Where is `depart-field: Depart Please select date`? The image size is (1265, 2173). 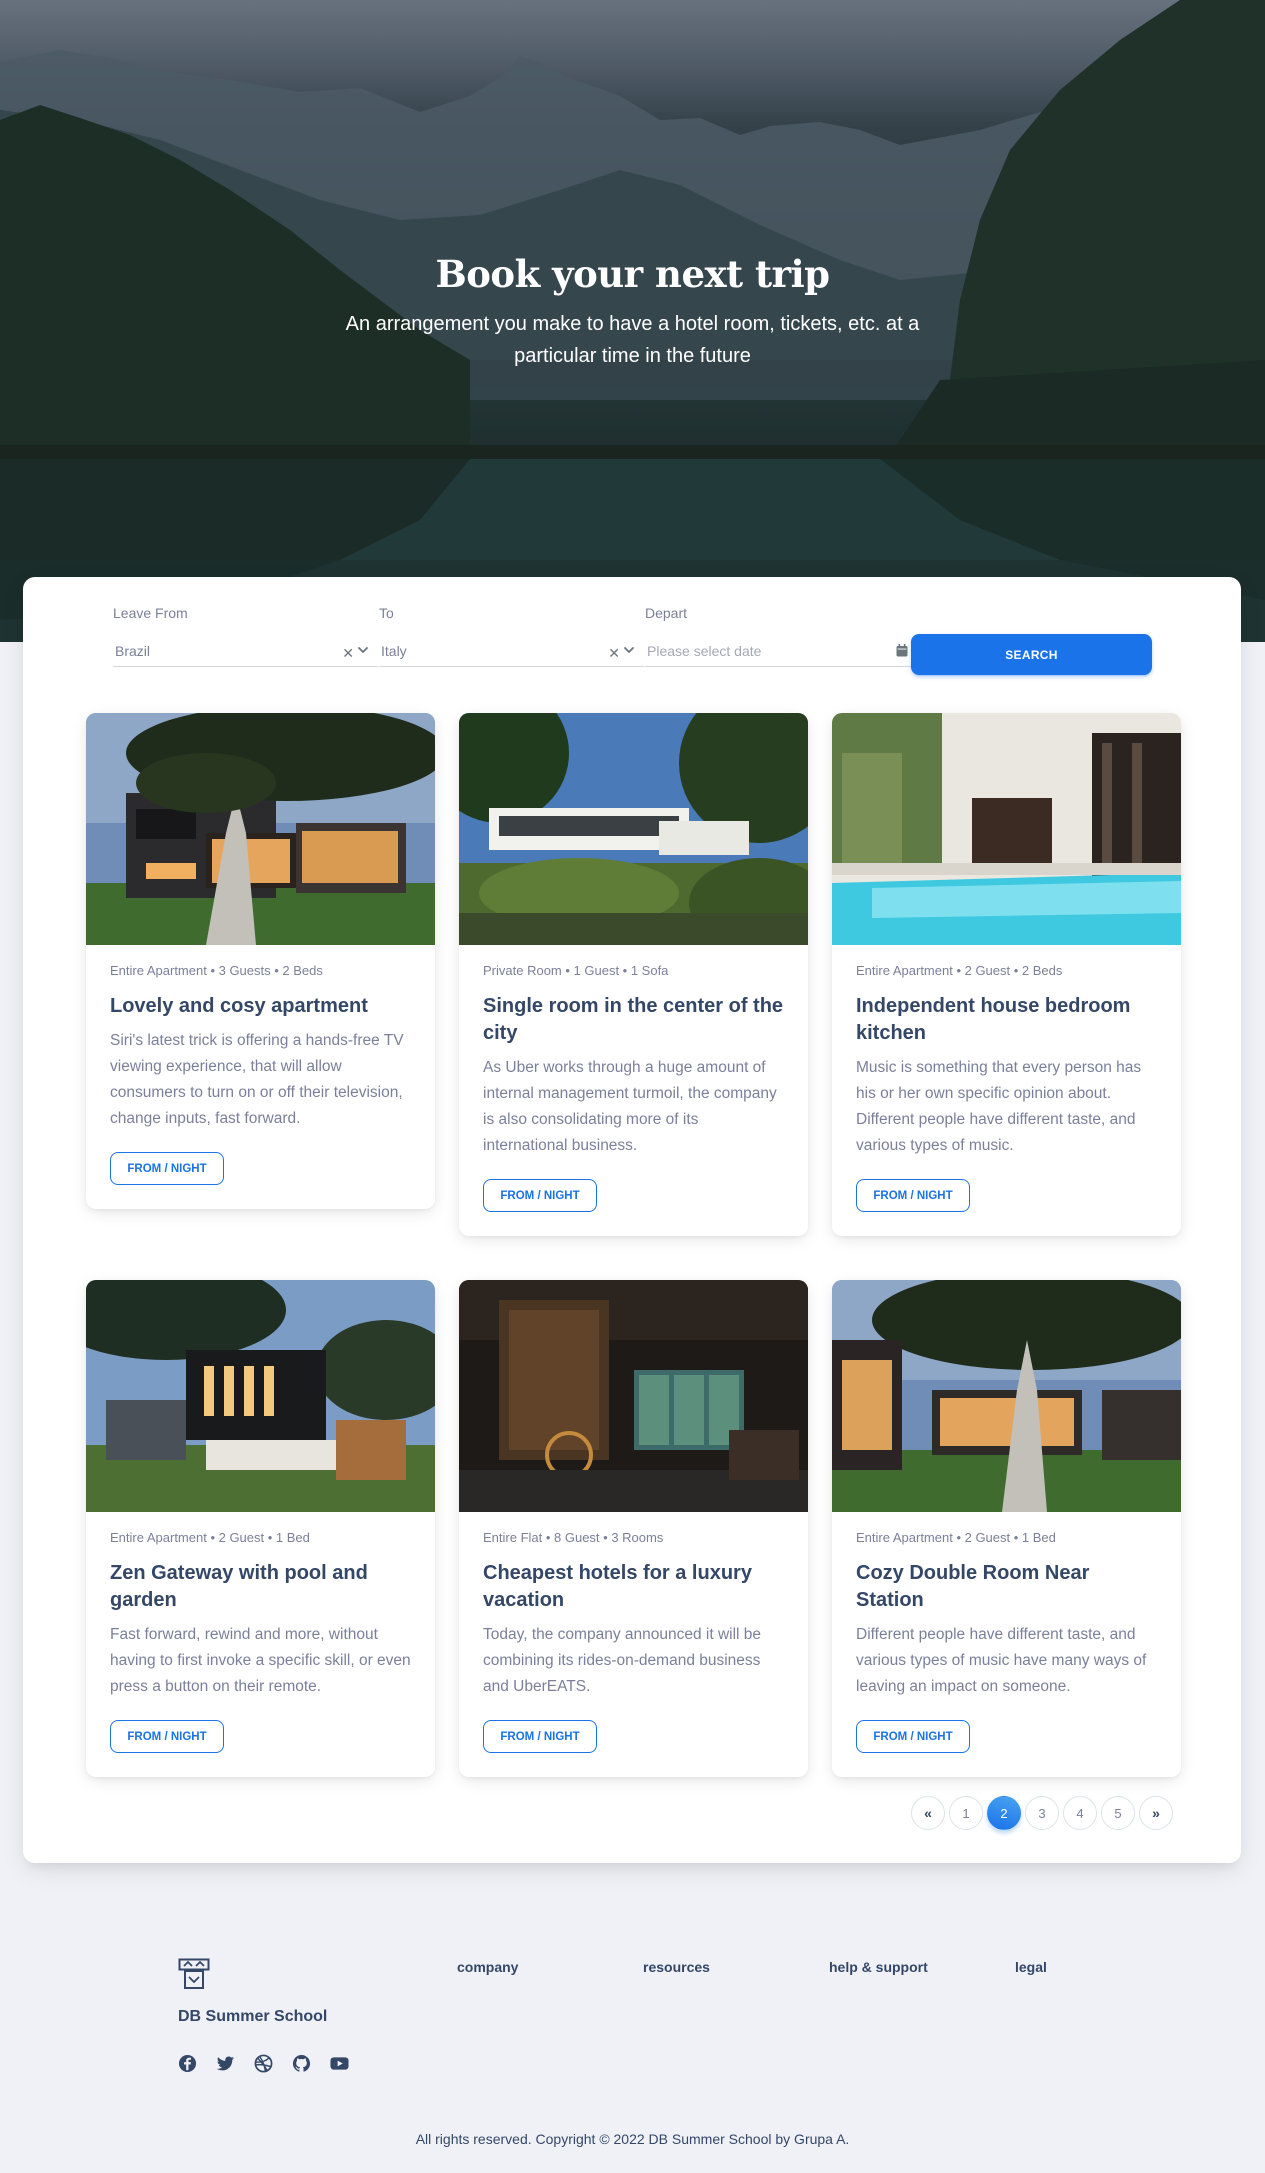 depart-field: Depart Please select date is located at coordinates (778, 636).